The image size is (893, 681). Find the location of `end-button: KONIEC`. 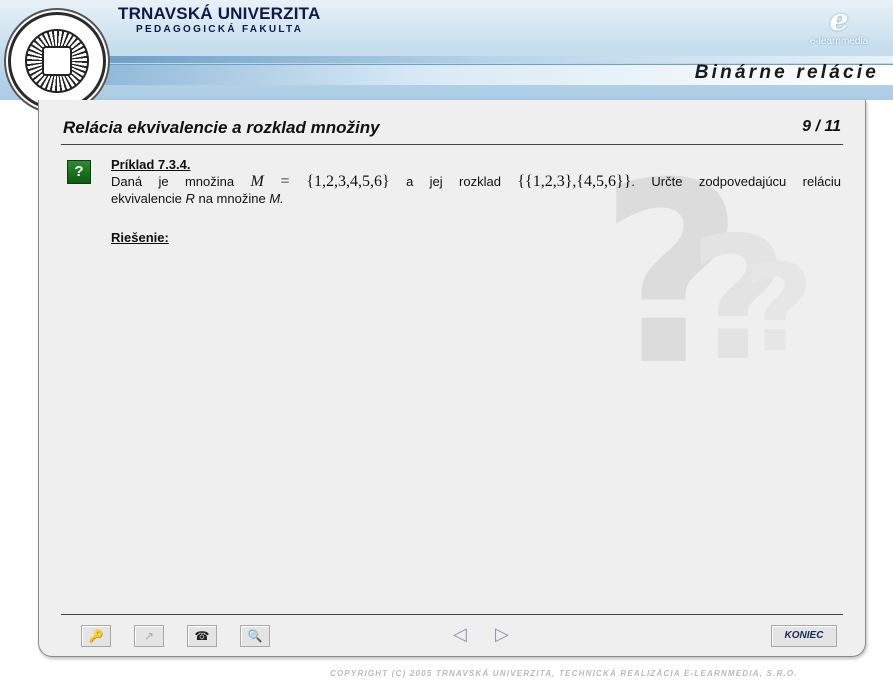

end-button: KONIEC is located at coordinates (804, 636).